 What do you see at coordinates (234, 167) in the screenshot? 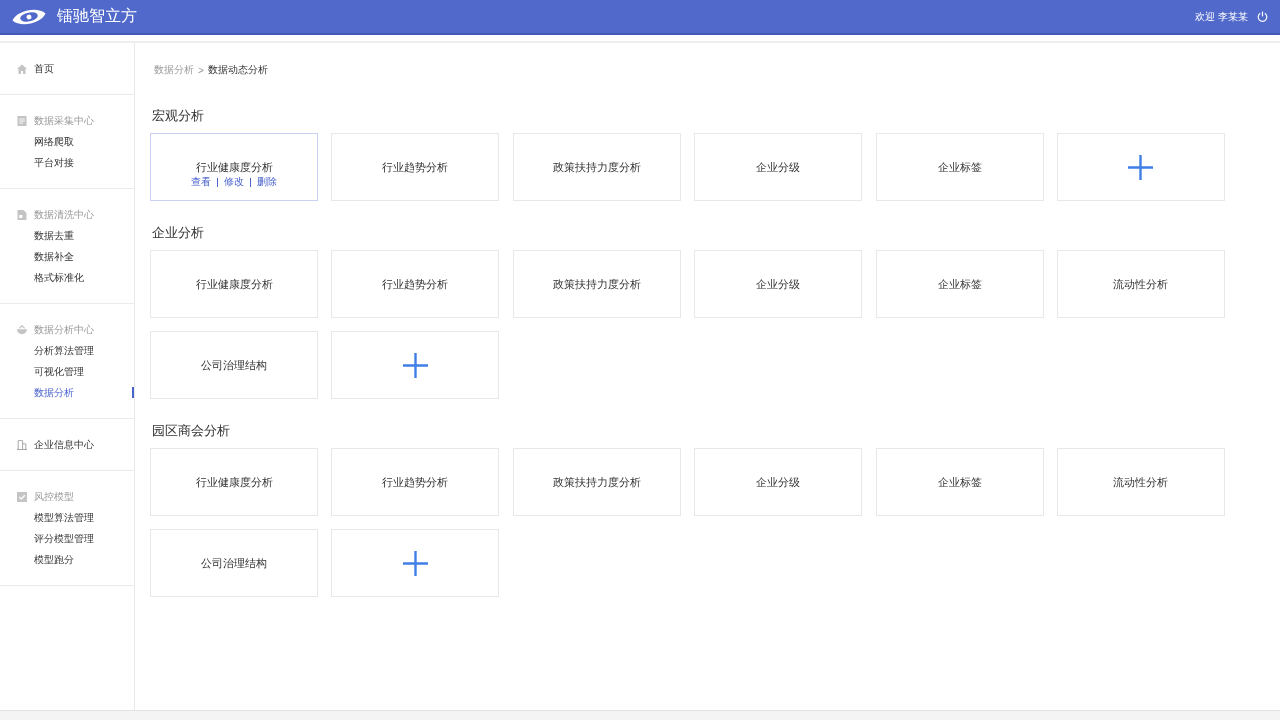
I see `analysis-card: 行业健康度分析 查看 修改 删除` at bounding box center [234, 167].